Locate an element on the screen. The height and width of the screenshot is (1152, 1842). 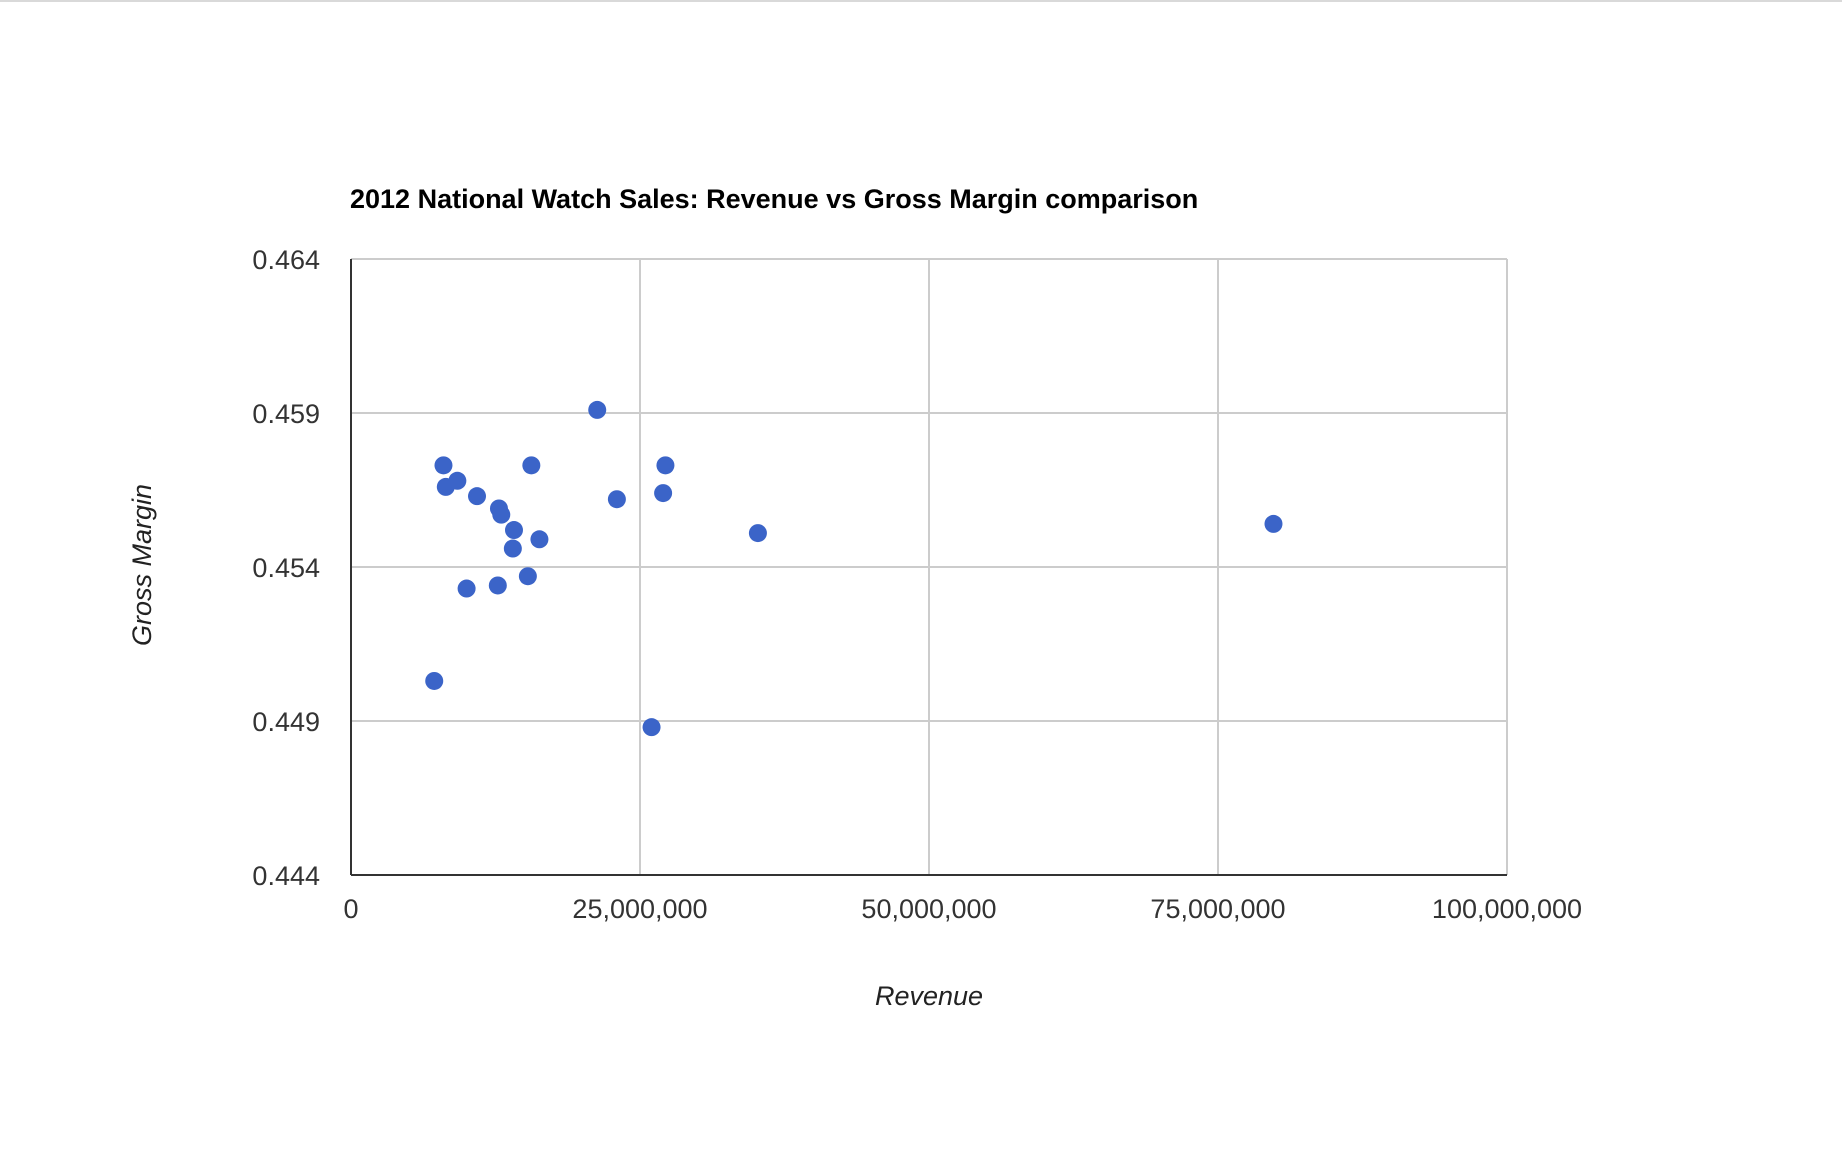
y-axis-ticks: 0.444 0.449 0.454 0.459 0.464 is located at coordinates (286, 568).